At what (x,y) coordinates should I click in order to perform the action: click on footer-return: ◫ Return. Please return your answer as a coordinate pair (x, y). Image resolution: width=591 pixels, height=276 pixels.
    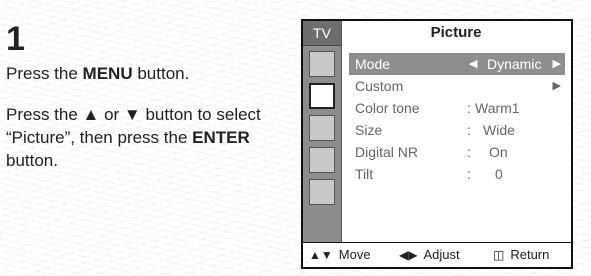
    Looking at the image, I should click on (521, 255).